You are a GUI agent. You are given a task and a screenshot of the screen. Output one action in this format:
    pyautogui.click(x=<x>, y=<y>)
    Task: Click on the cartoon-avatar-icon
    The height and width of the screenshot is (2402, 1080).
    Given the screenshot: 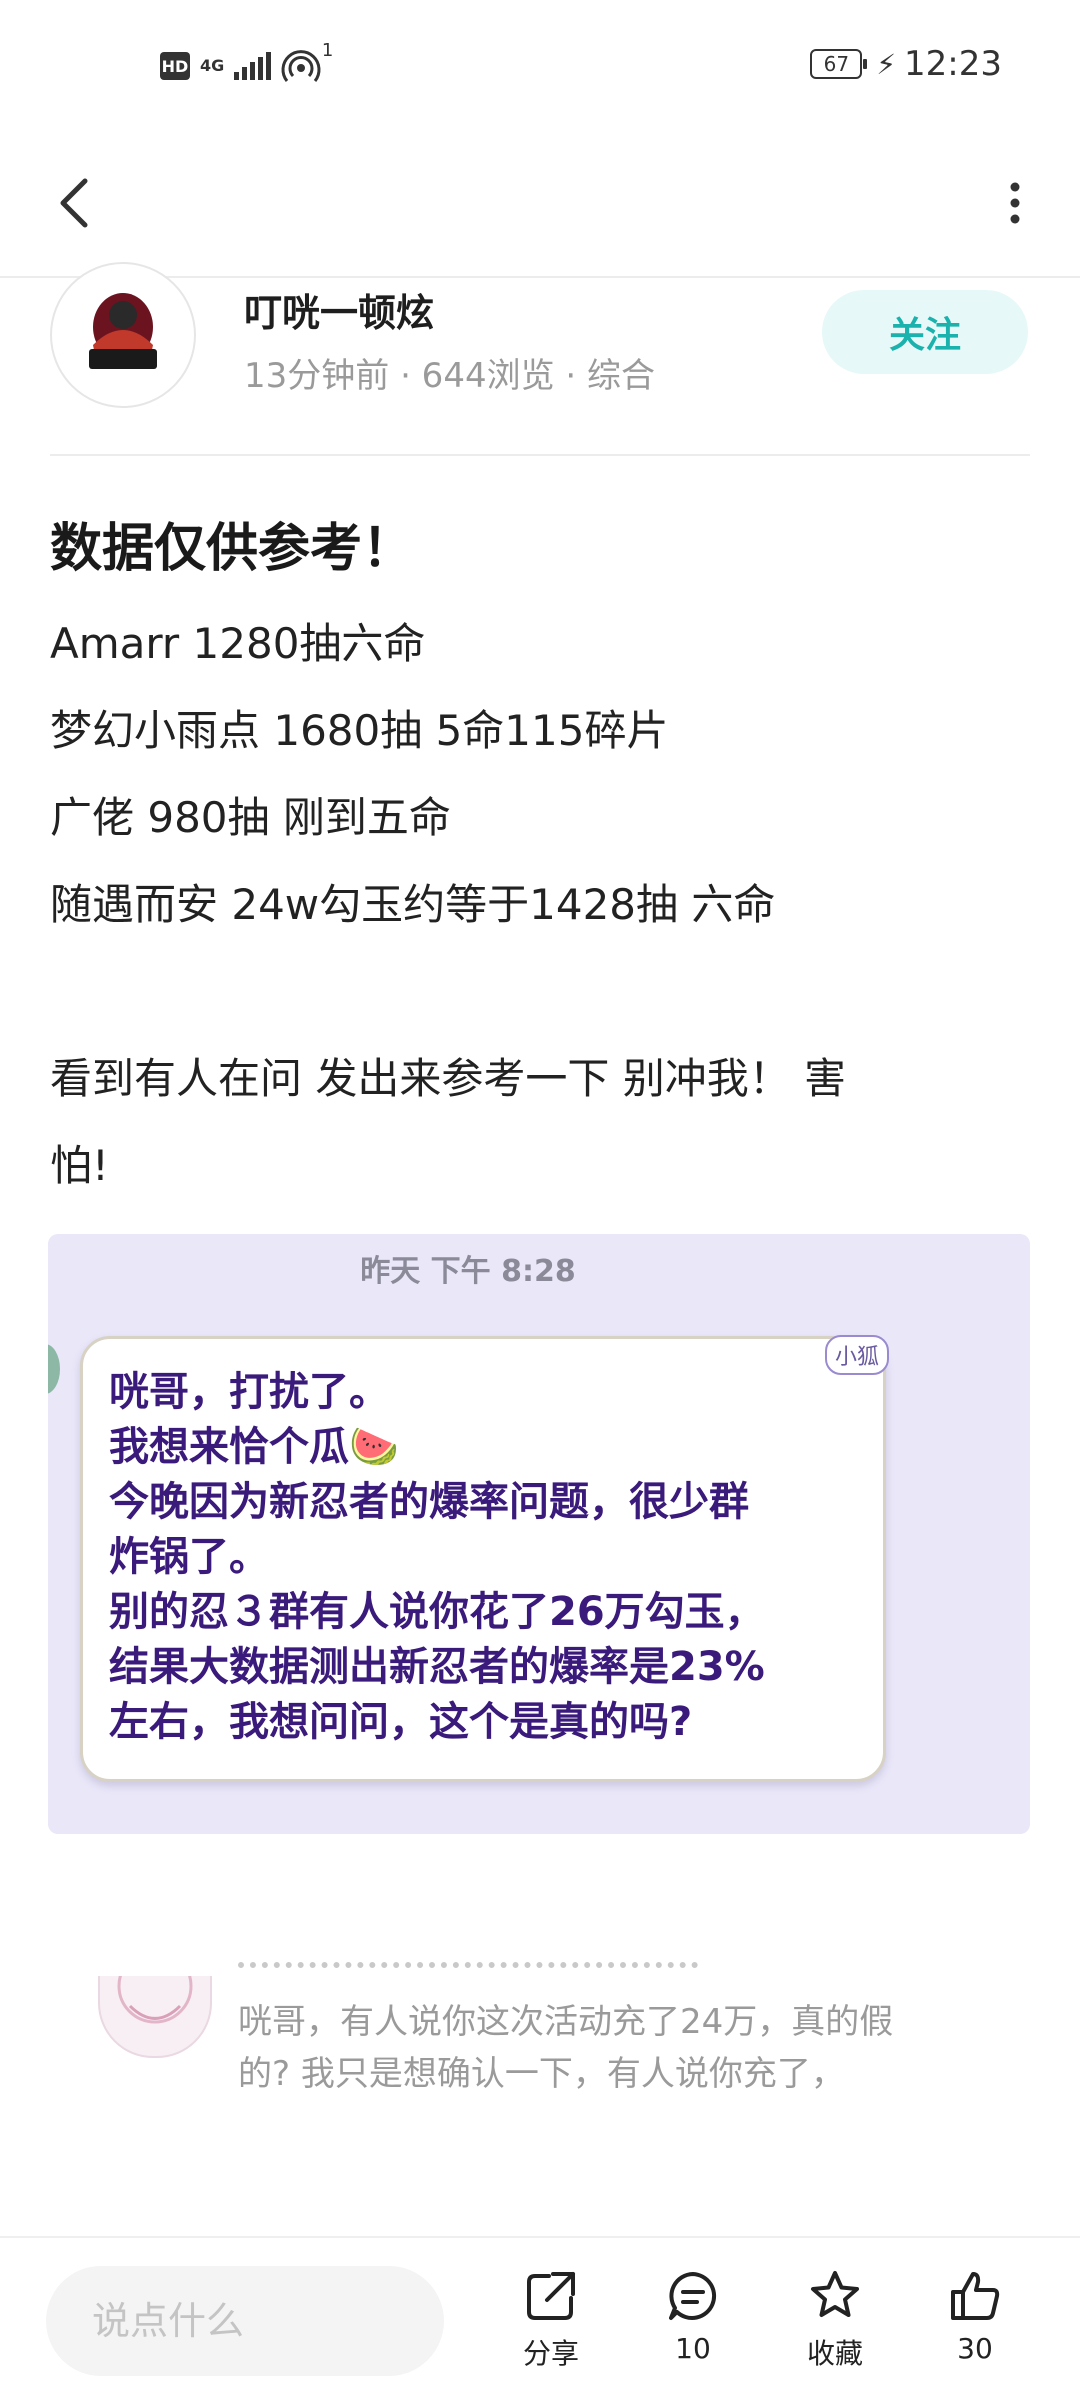 What is the action you would take?
    pyautogui.click(x=155, y=2000)
    